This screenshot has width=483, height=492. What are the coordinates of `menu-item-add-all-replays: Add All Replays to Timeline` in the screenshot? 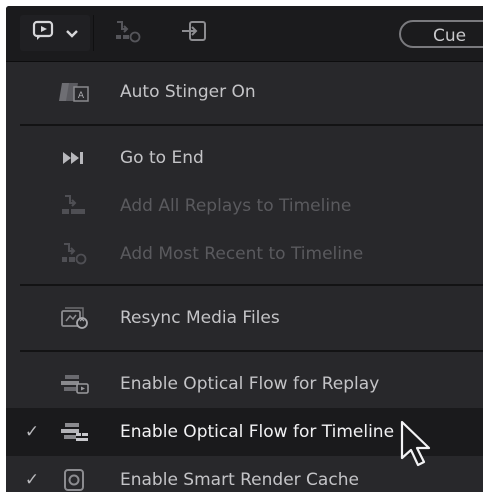 It's located at (244, 206).